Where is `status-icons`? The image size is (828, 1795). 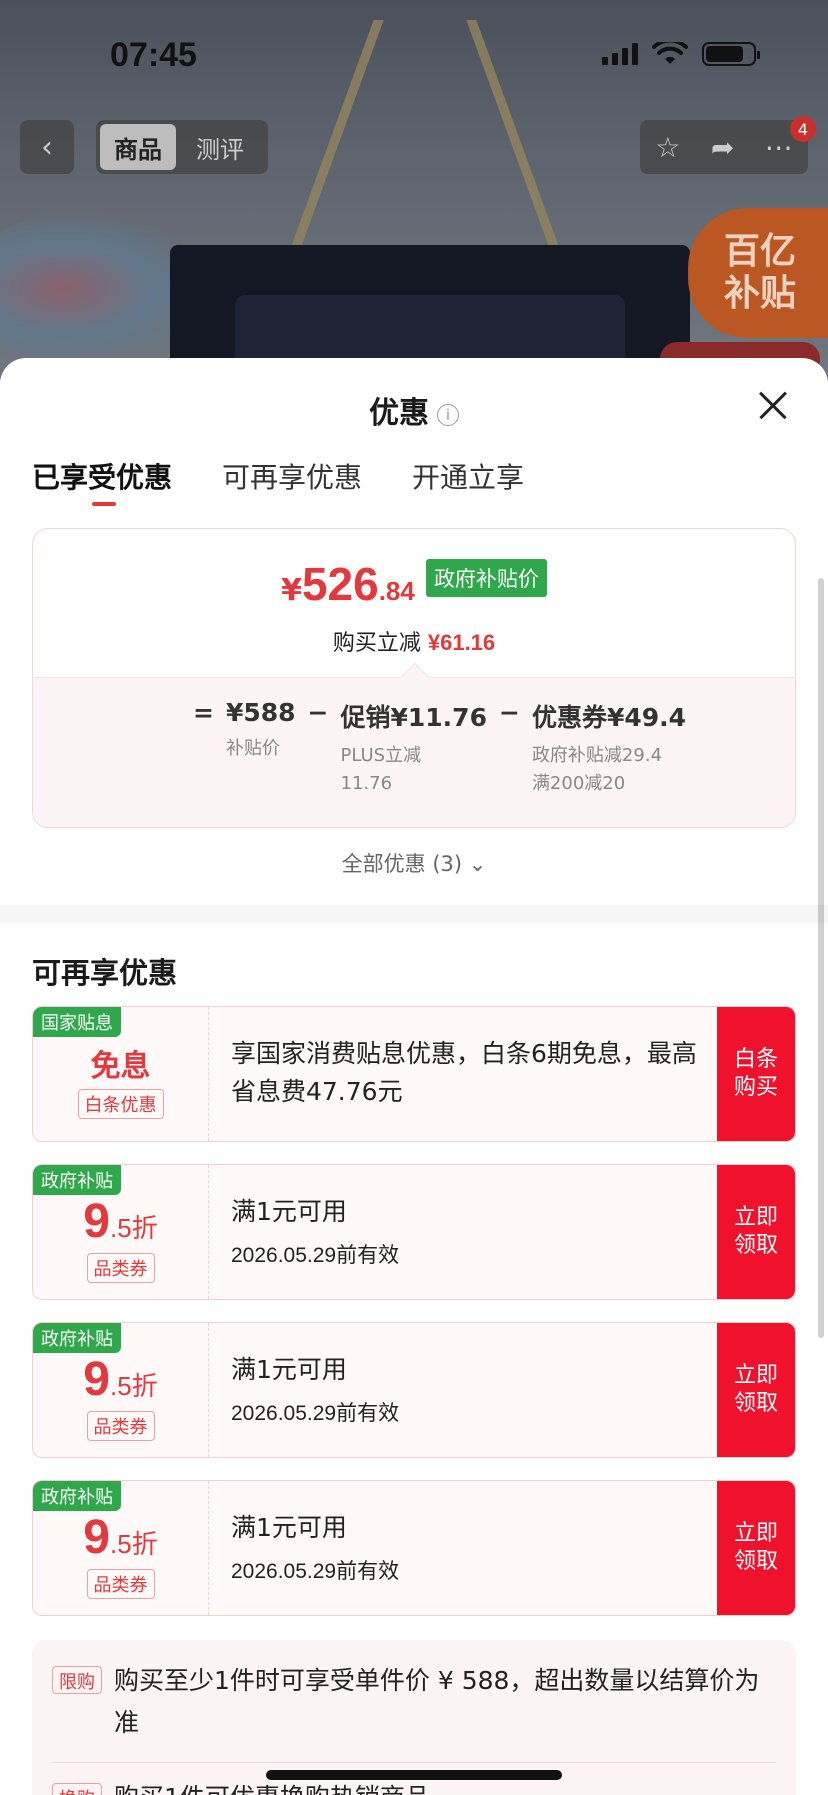
status-icons is located at coordinates (681, 54).